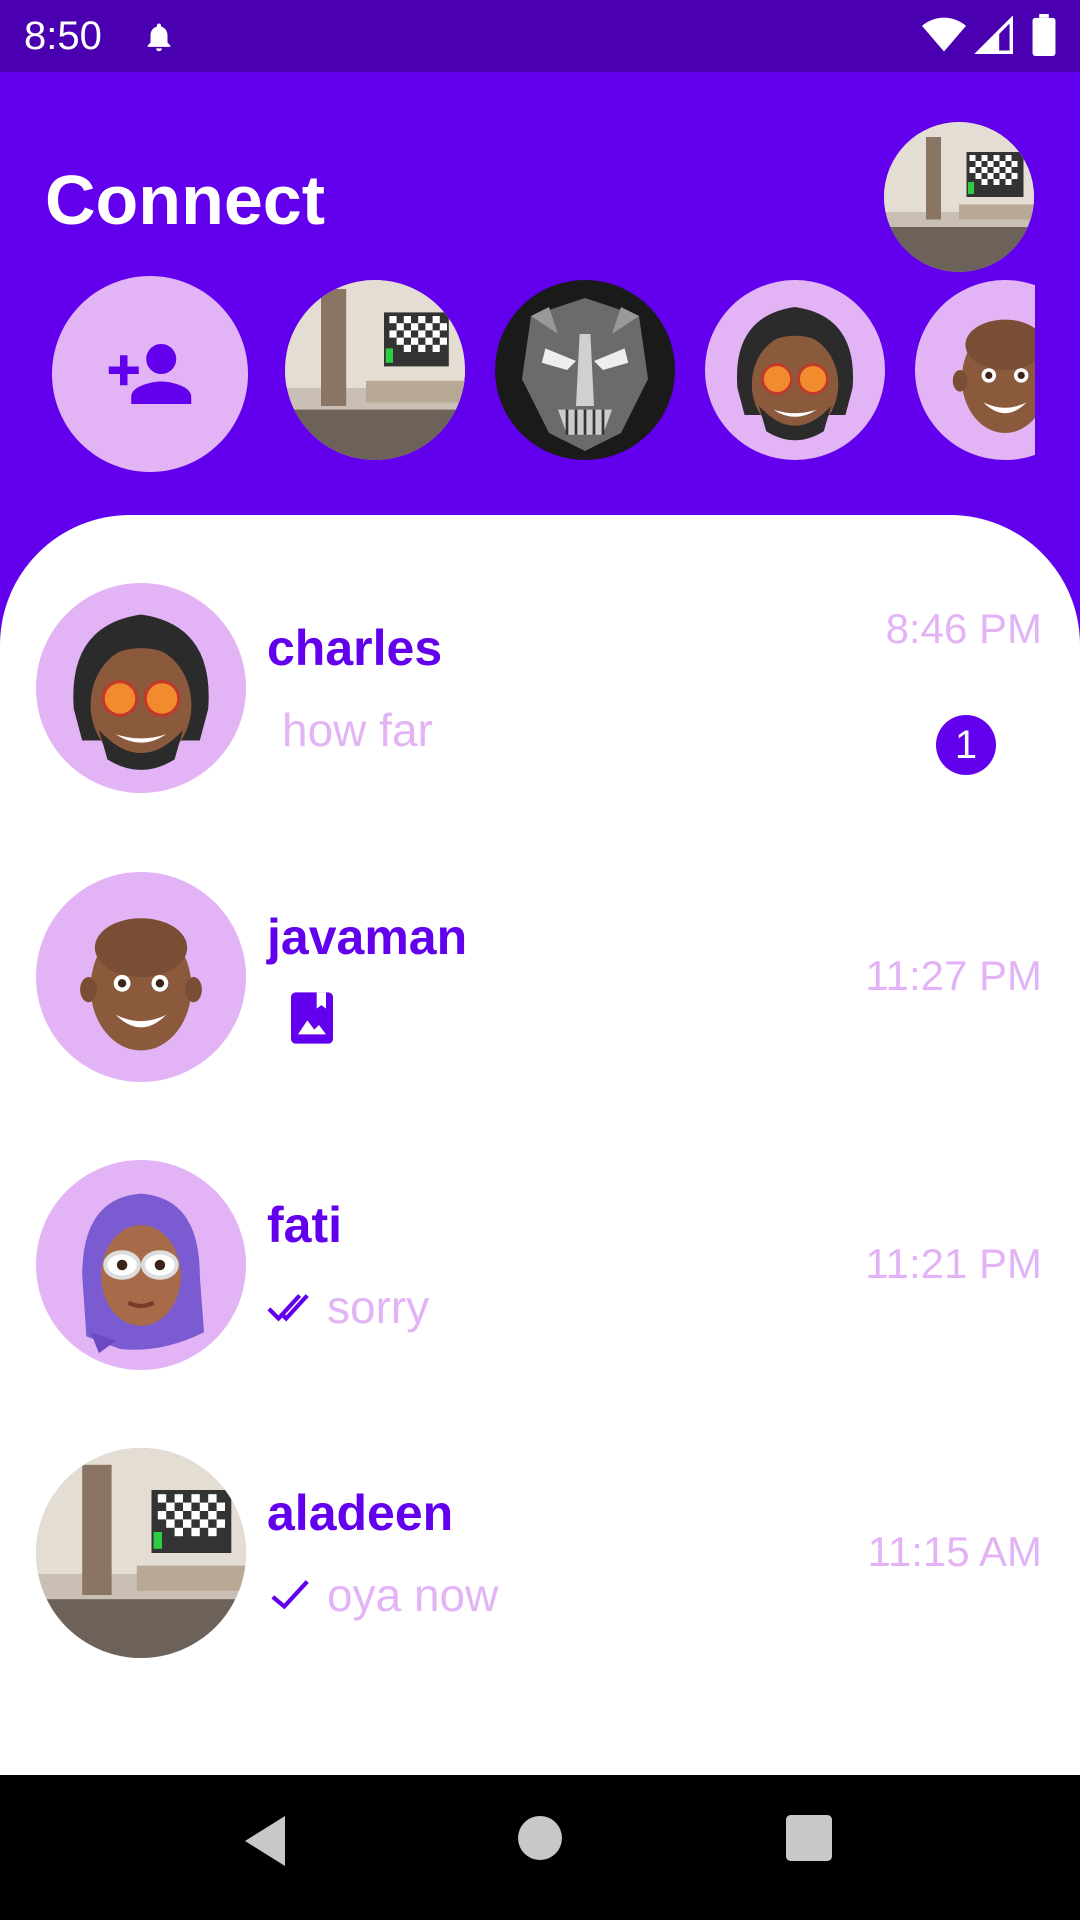  I want to click on battery-icon, so click(1044, 35).